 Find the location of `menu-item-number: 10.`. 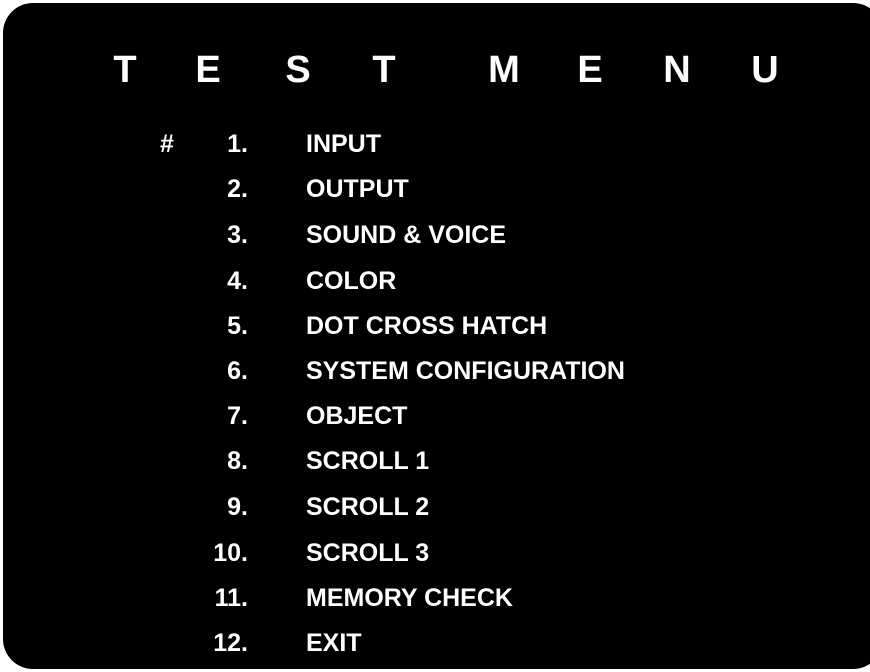

menu-item-number: 10. is located at coordinates (230, 553).